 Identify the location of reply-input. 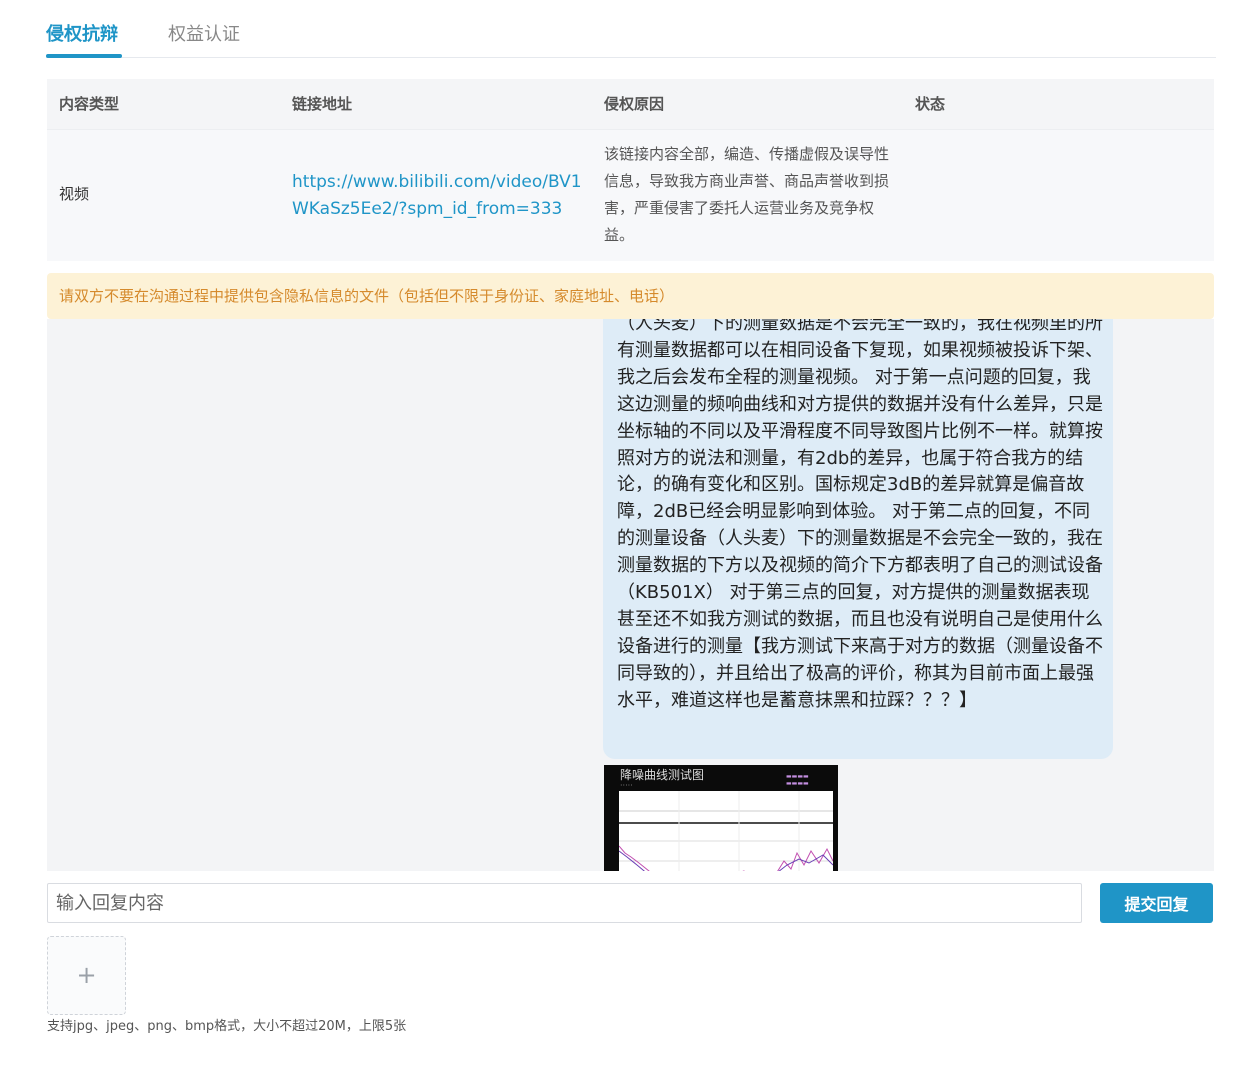
(564, 903).